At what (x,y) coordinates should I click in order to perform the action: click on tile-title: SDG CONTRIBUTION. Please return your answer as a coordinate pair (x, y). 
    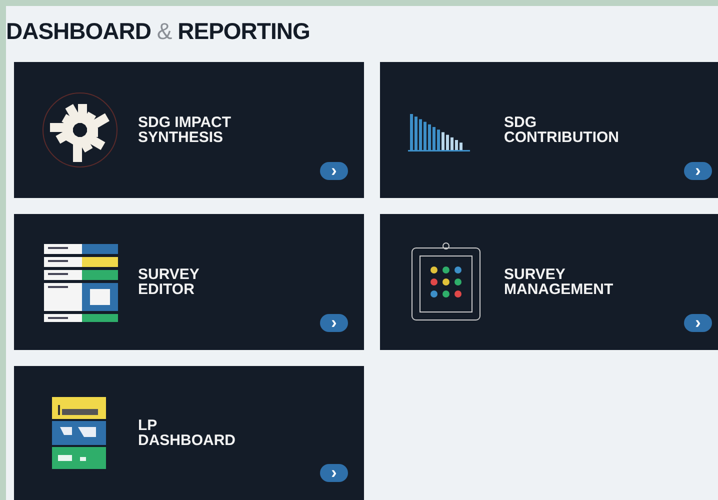
    Looking at the image, I should click on (561, 130).